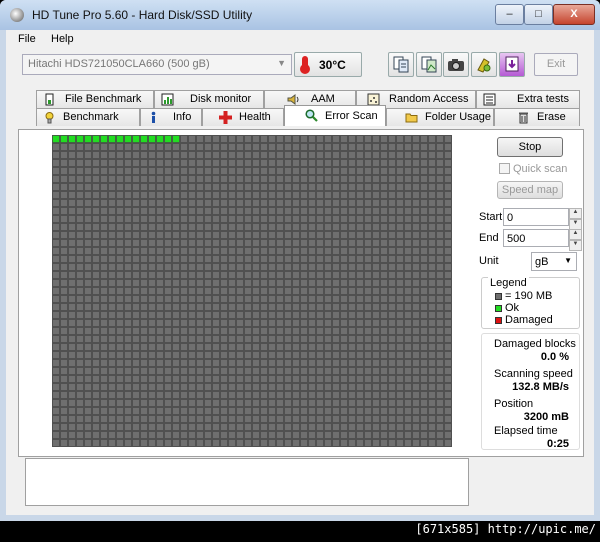 The image size is (600, 542). What do you see at coordinates (27, 39) in the screenshot?
I see `menu-file: File` at bounding box center [27, 39].